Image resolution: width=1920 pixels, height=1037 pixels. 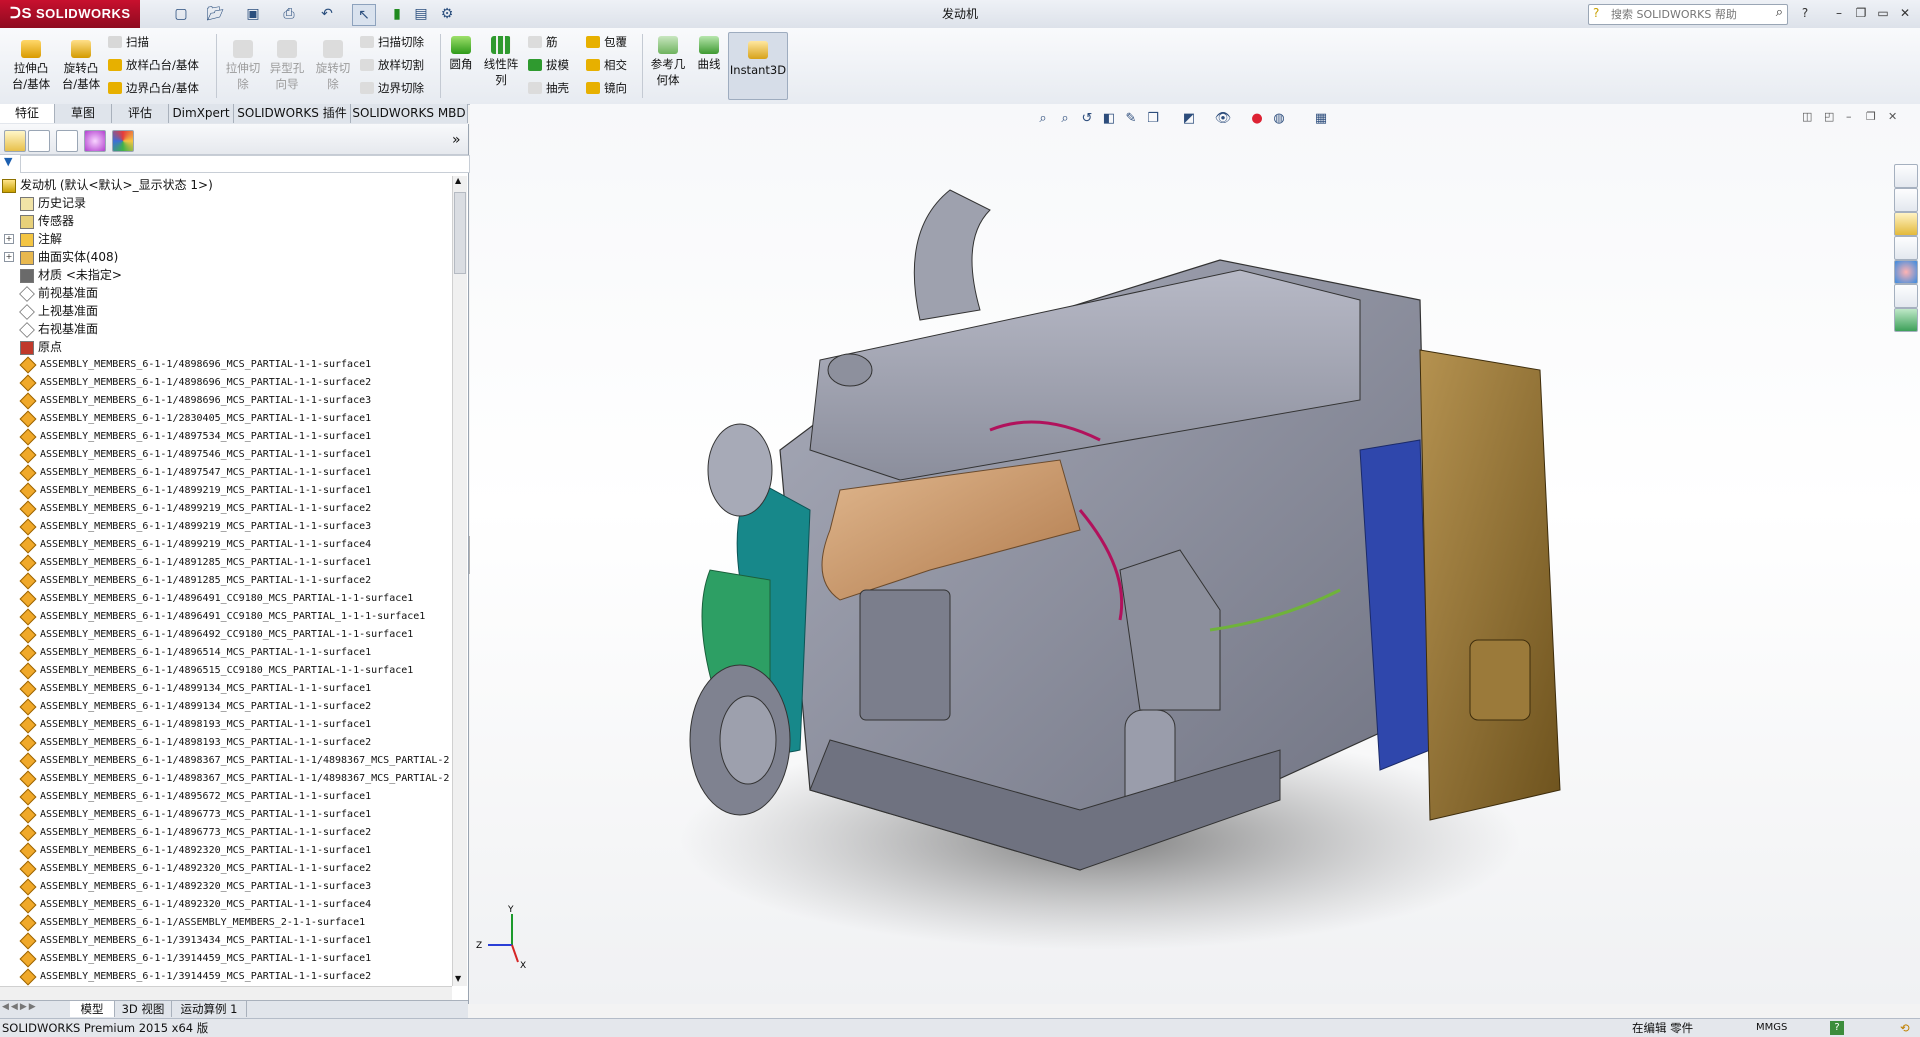 I want to click on tab-mbd: SOLIDWORKS MBD, so click(x=409, y=113).